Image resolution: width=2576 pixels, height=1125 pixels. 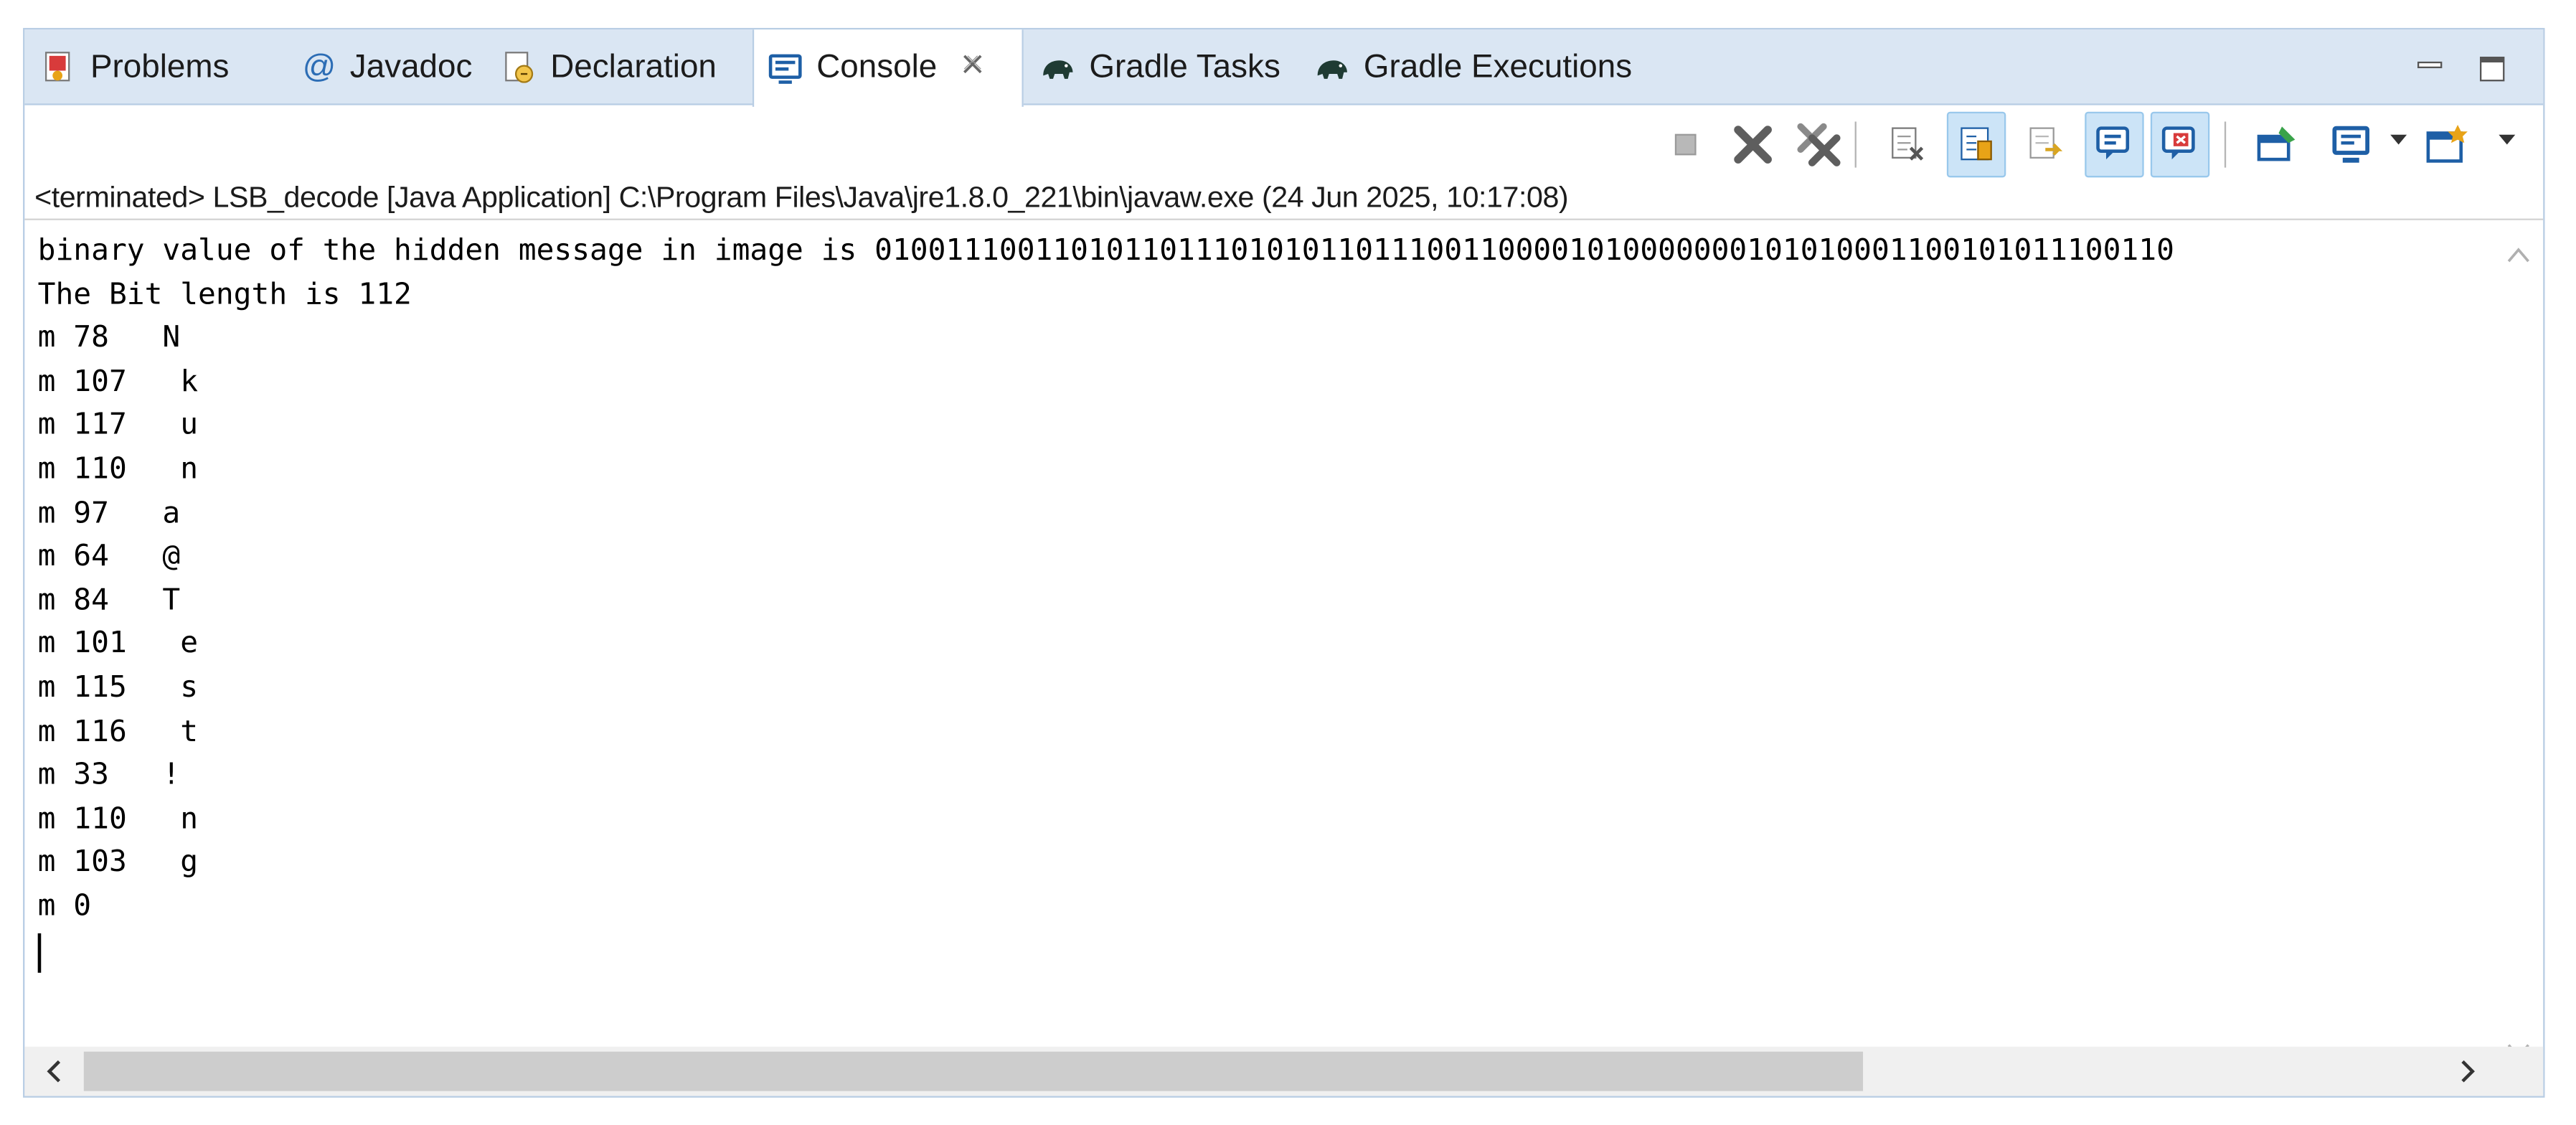 I want to click on console-line: m 115 s, so click(x=118, y=687).